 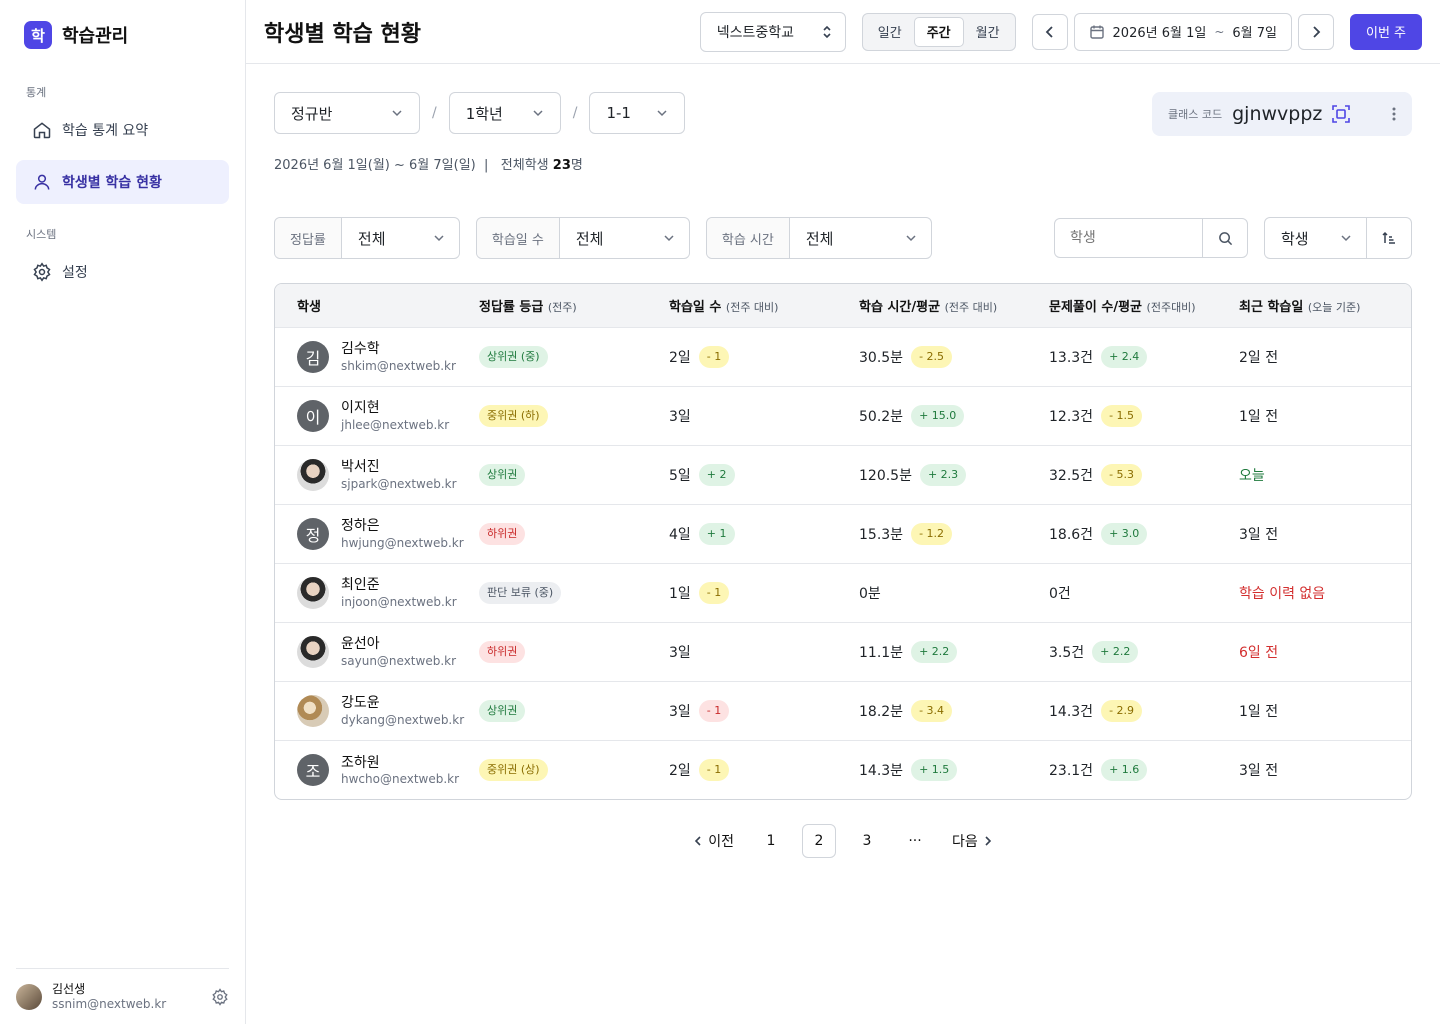 I want to click on sort-direction-button, so click(x=1389, y=238).